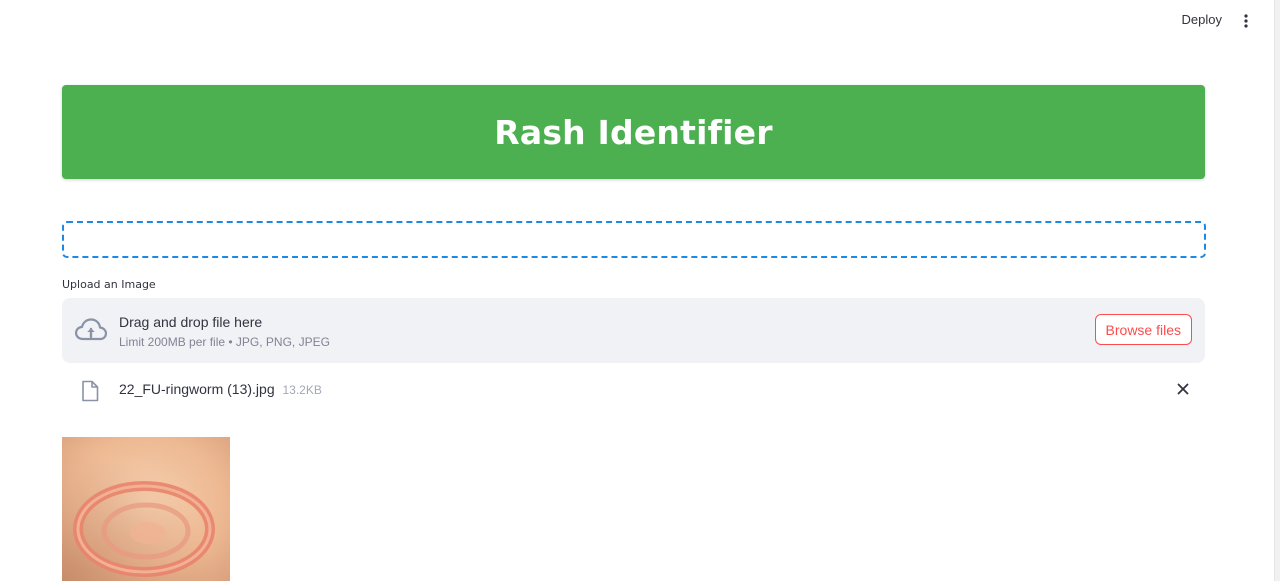 This screenshot has height=581, width=1280. What do you see at coordinates (634, 239) in the screenshot?
I see `dashed-placeholder-box` at bounding box center [634, 239].